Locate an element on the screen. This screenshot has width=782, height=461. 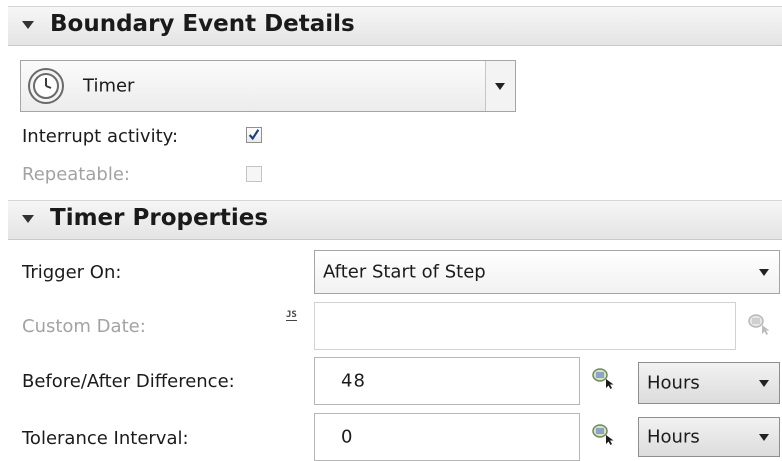
event-type-dropdown-button is located at coordinates (500, 86).